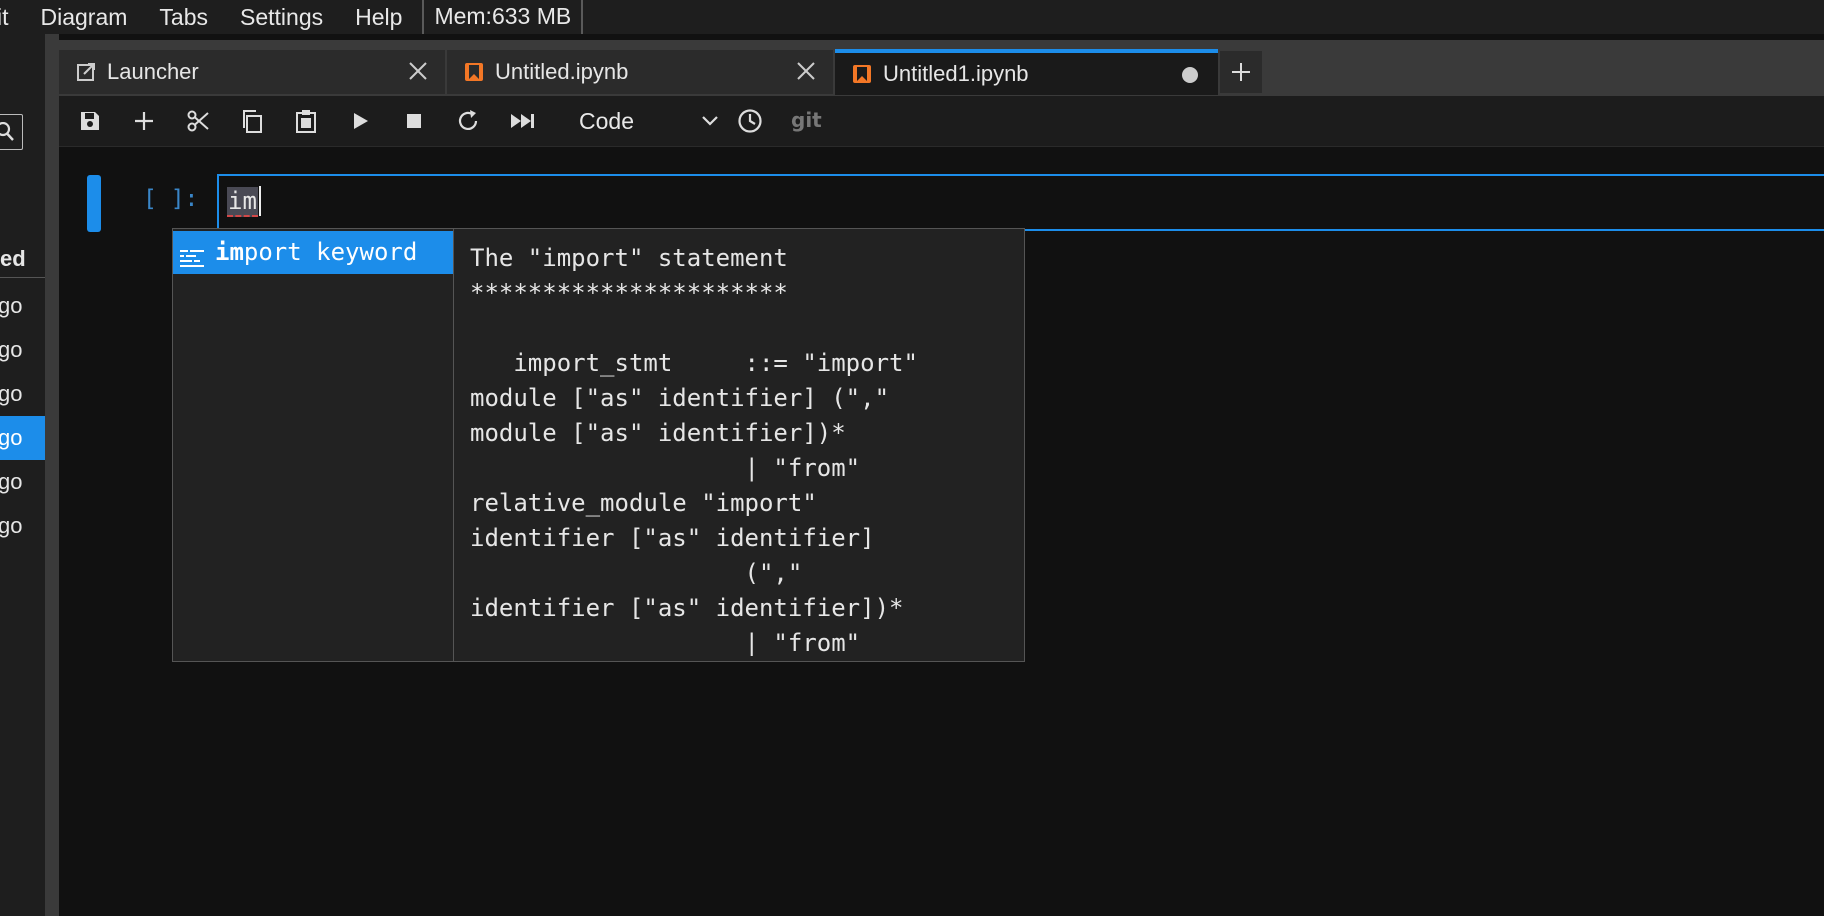 The height and width of the screenshot is (916, 1824). Describe the element at coordinates (313, 445) in the screenshot. I see `completer-list: import keyword` at that location.